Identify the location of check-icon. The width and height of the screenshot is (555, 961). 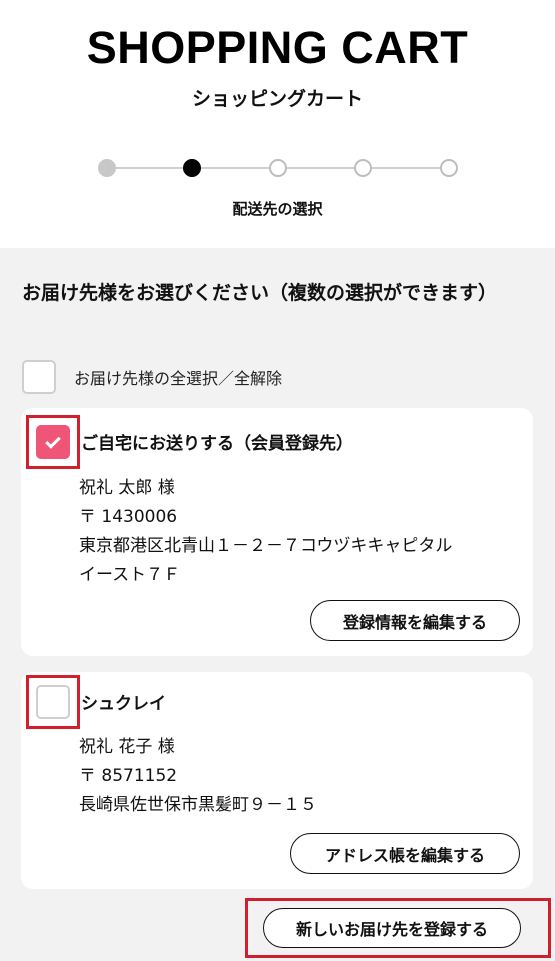
(53, 440).